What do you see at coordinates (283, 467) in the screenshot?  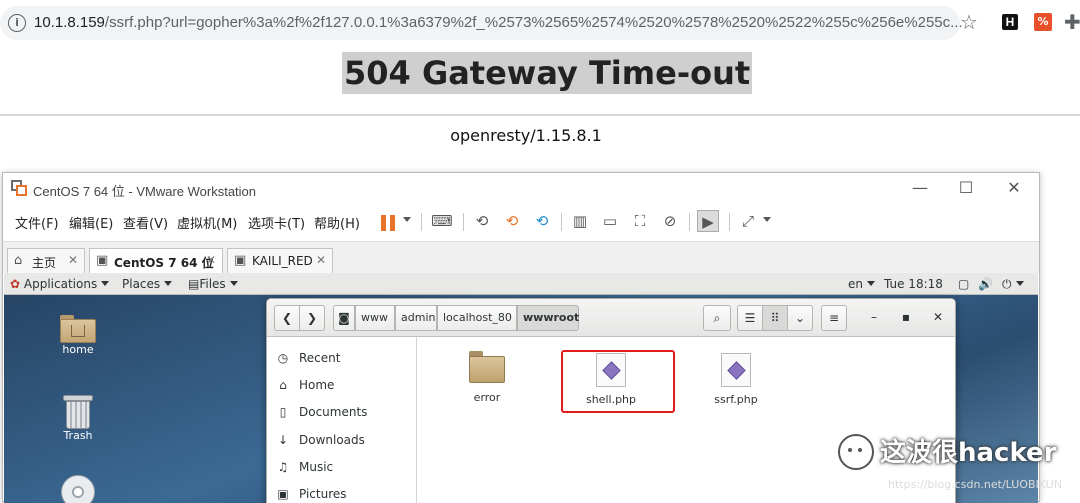 I see `music-icon: ♫` at bounding box center [283, 467].